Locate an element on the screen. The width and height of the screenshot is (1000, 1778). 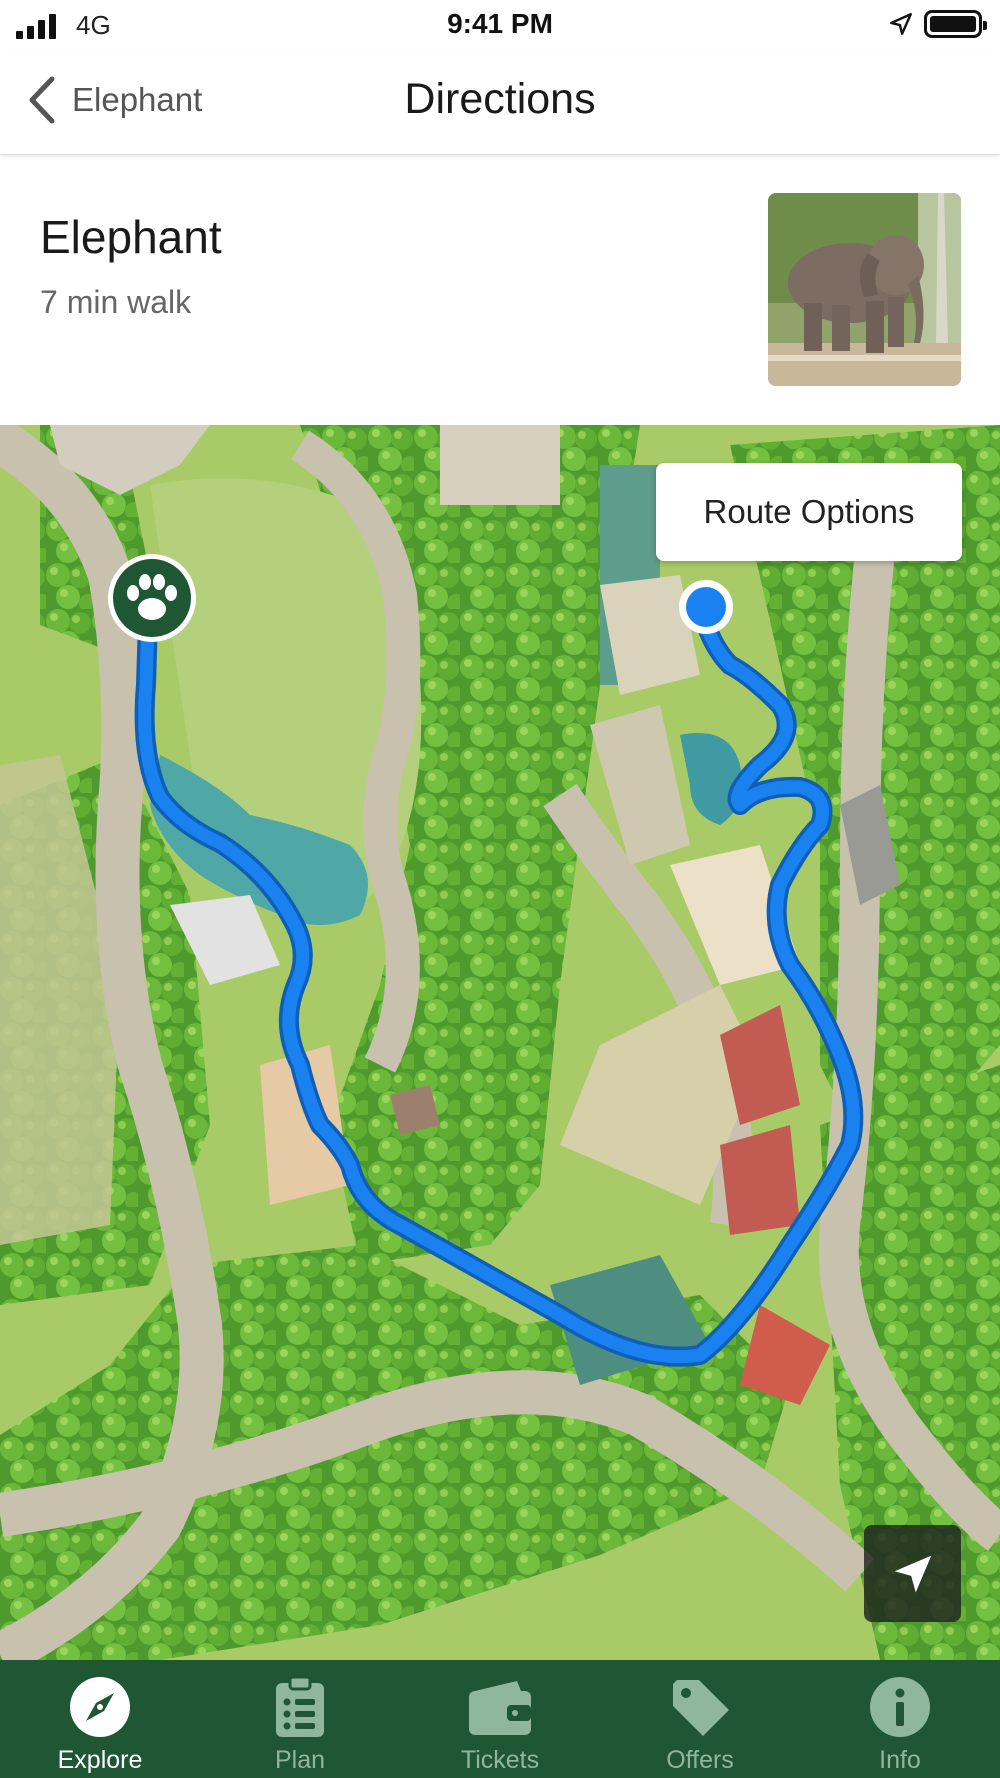
destination-name: Elephant is located at coordinates (131, 237).